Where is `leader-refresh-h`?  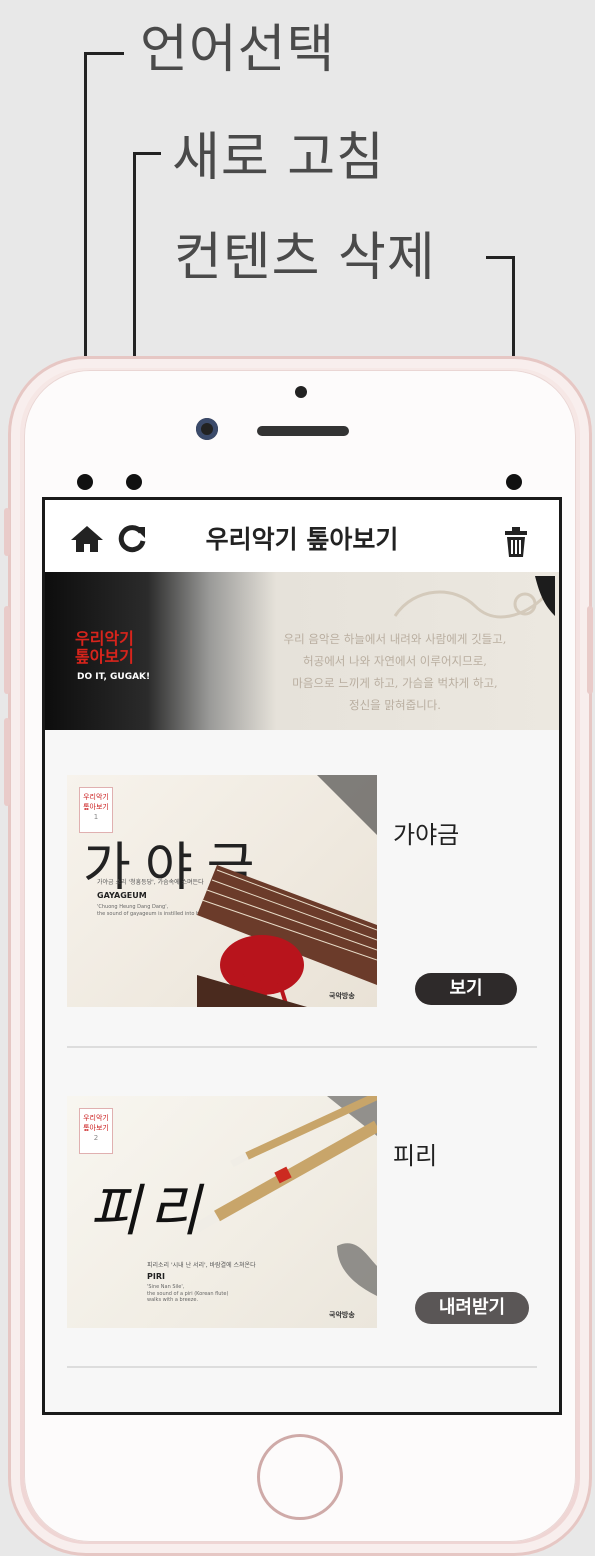 leader-refresh-h is located at coordinates (147, 153).